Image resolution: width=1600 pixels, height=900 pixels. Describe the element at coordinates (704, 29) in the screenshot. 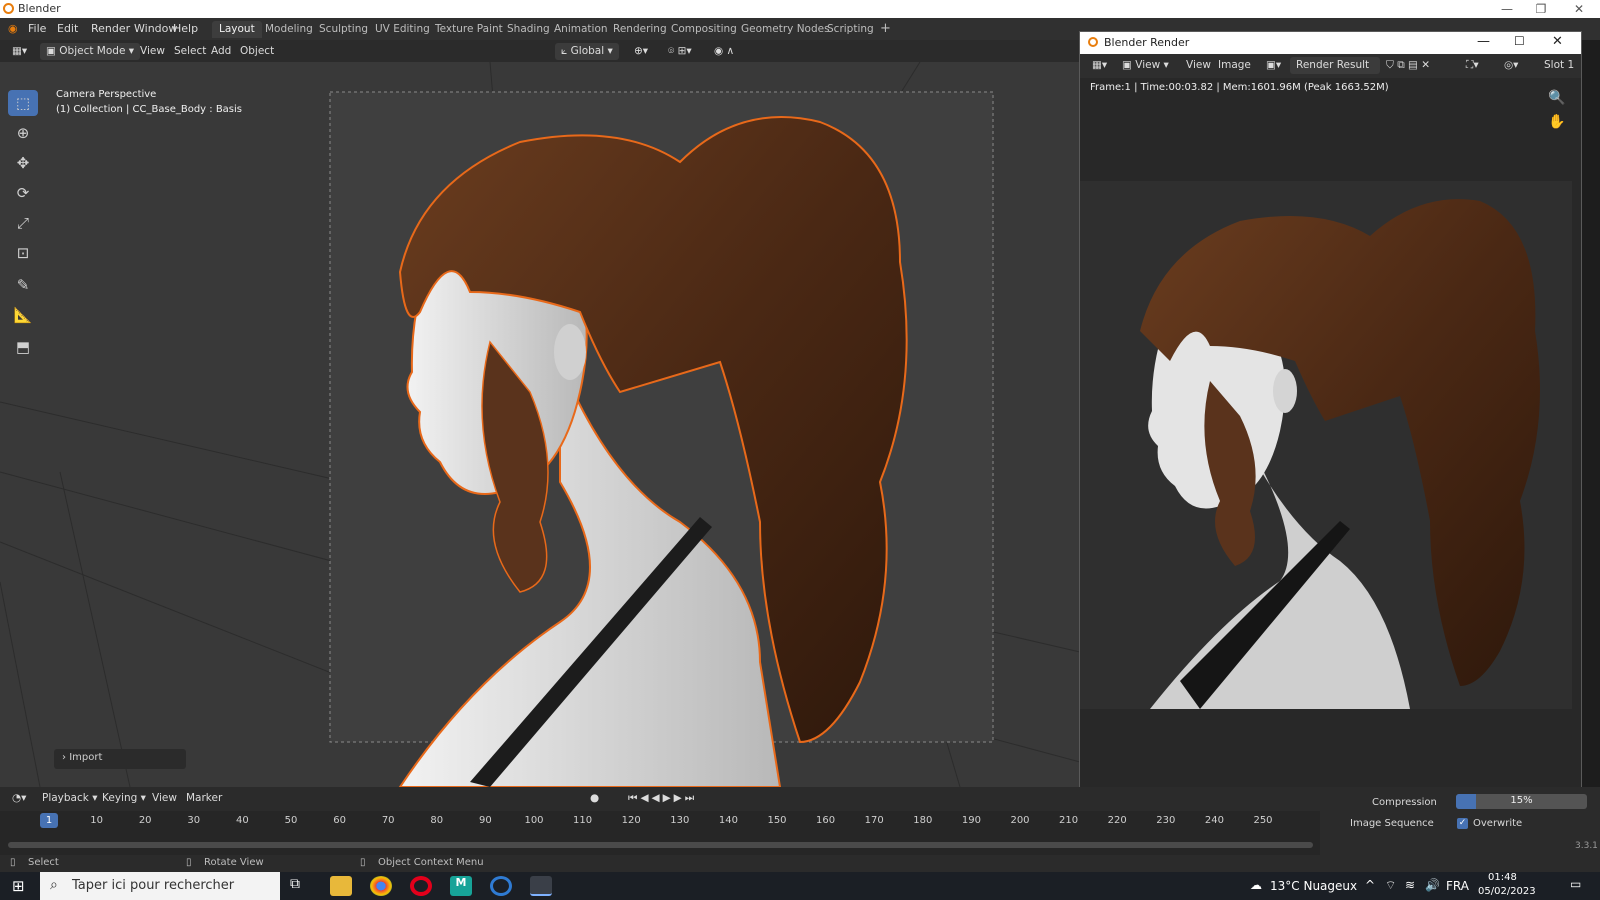

I see `tab-compositing: Compositing` at that location.